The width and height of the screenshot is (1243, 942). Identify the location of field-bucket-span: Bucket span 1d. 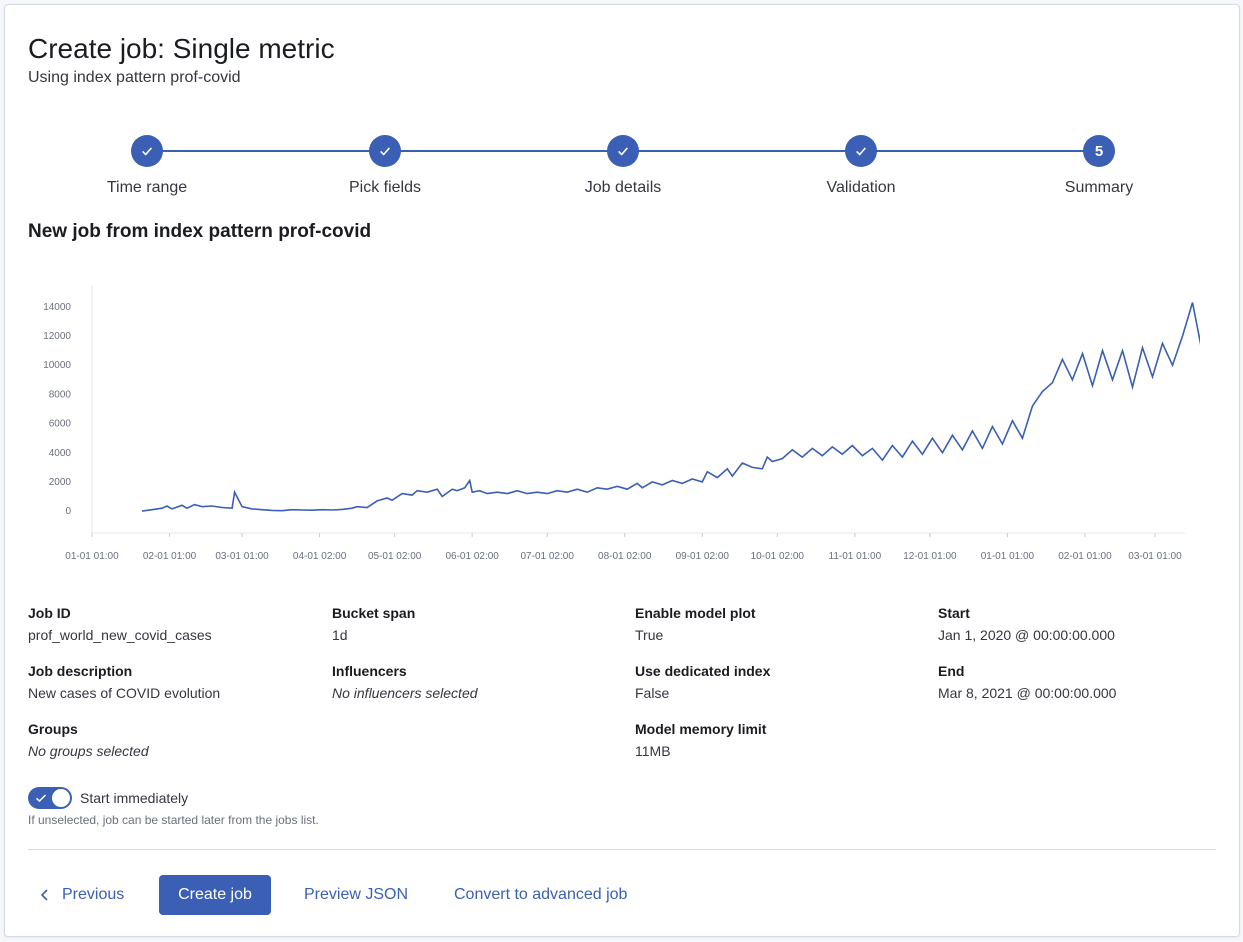
(482, 624).